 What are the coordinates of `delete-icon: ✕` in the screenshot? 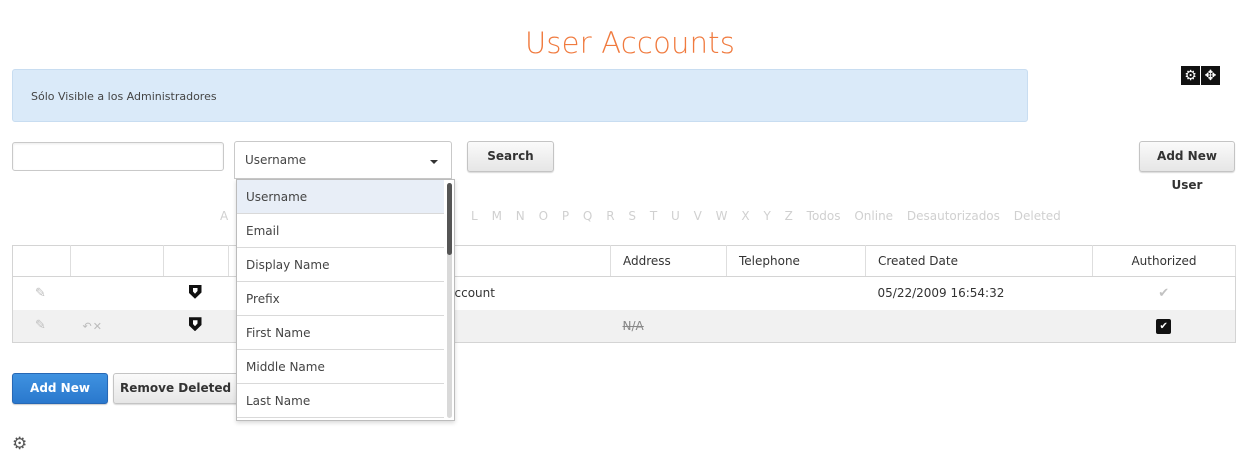 It's located at (98, 326).